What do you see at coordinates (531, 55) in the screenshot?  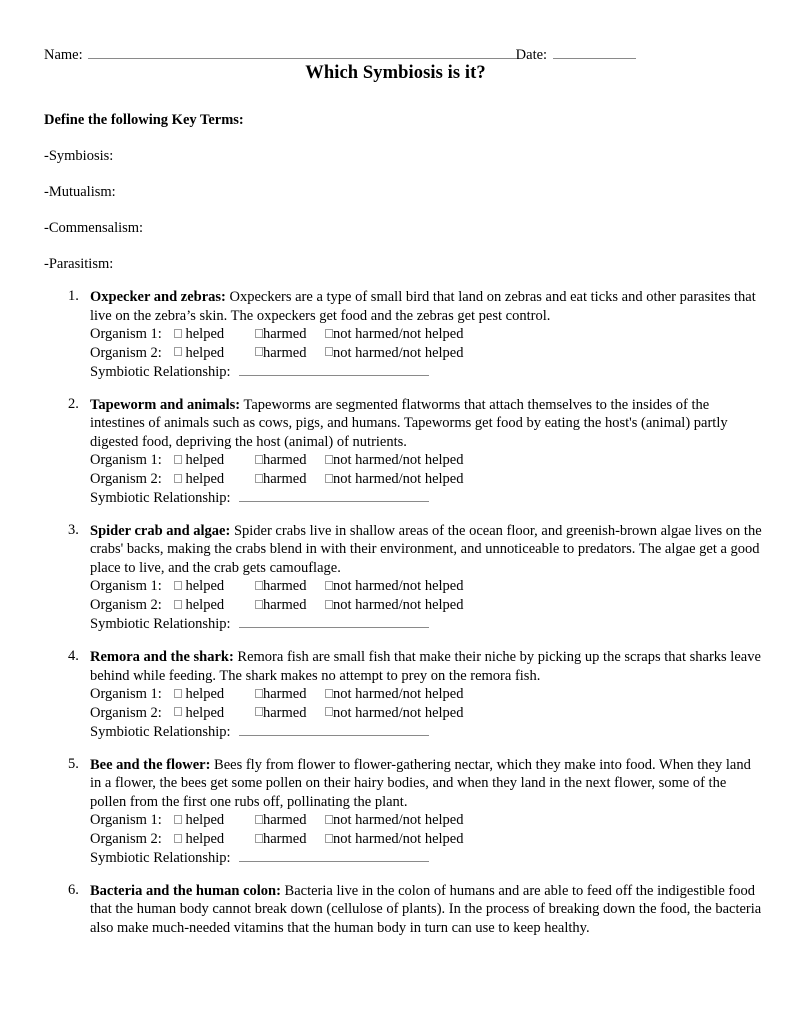 I see `date-label: Date:` at bounding box center [531, 55].